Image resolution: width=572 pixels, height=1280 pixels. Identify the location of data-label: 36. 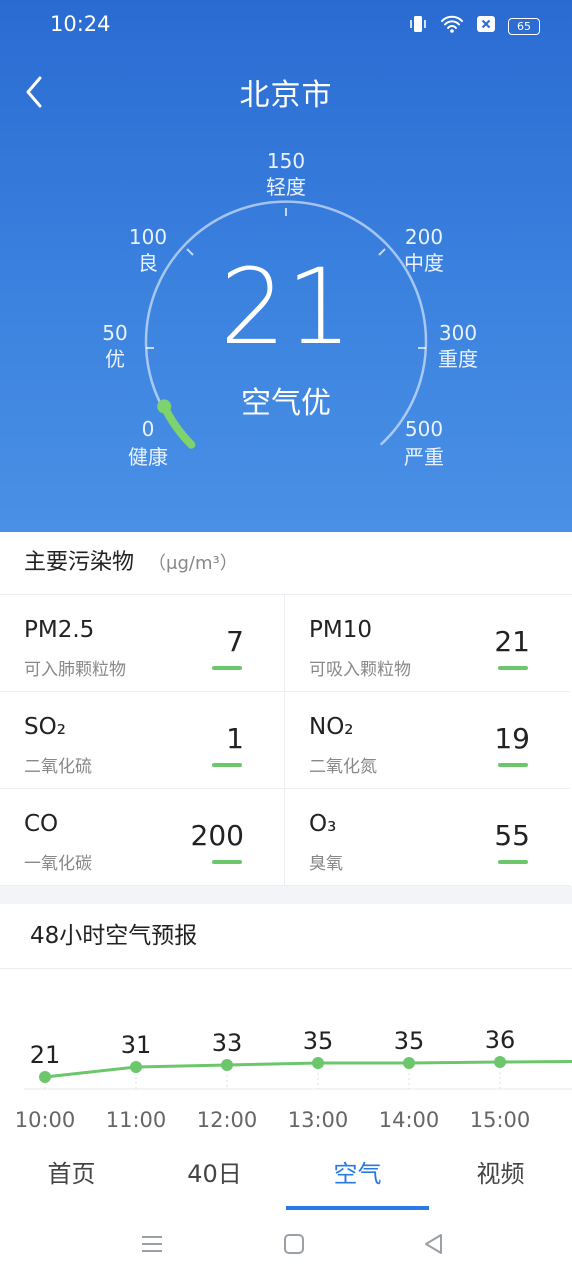
(500, 1040).